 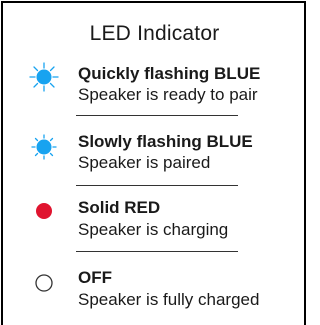 What do you see at coordinates (144, 162) in the screenshot?
I see `led-description: Speaker is paired` at bounding box center [144, 162].